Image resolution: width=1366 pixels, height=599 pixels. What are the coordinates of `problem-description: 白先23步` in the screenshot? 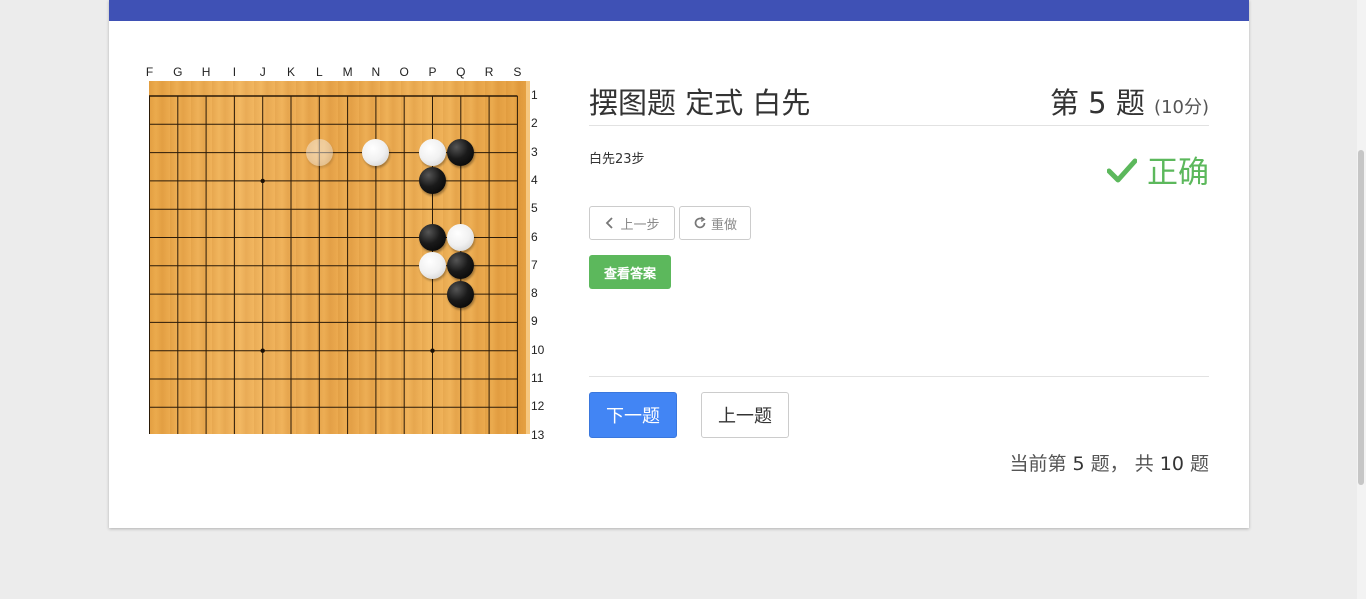 It's located at (617, 159).